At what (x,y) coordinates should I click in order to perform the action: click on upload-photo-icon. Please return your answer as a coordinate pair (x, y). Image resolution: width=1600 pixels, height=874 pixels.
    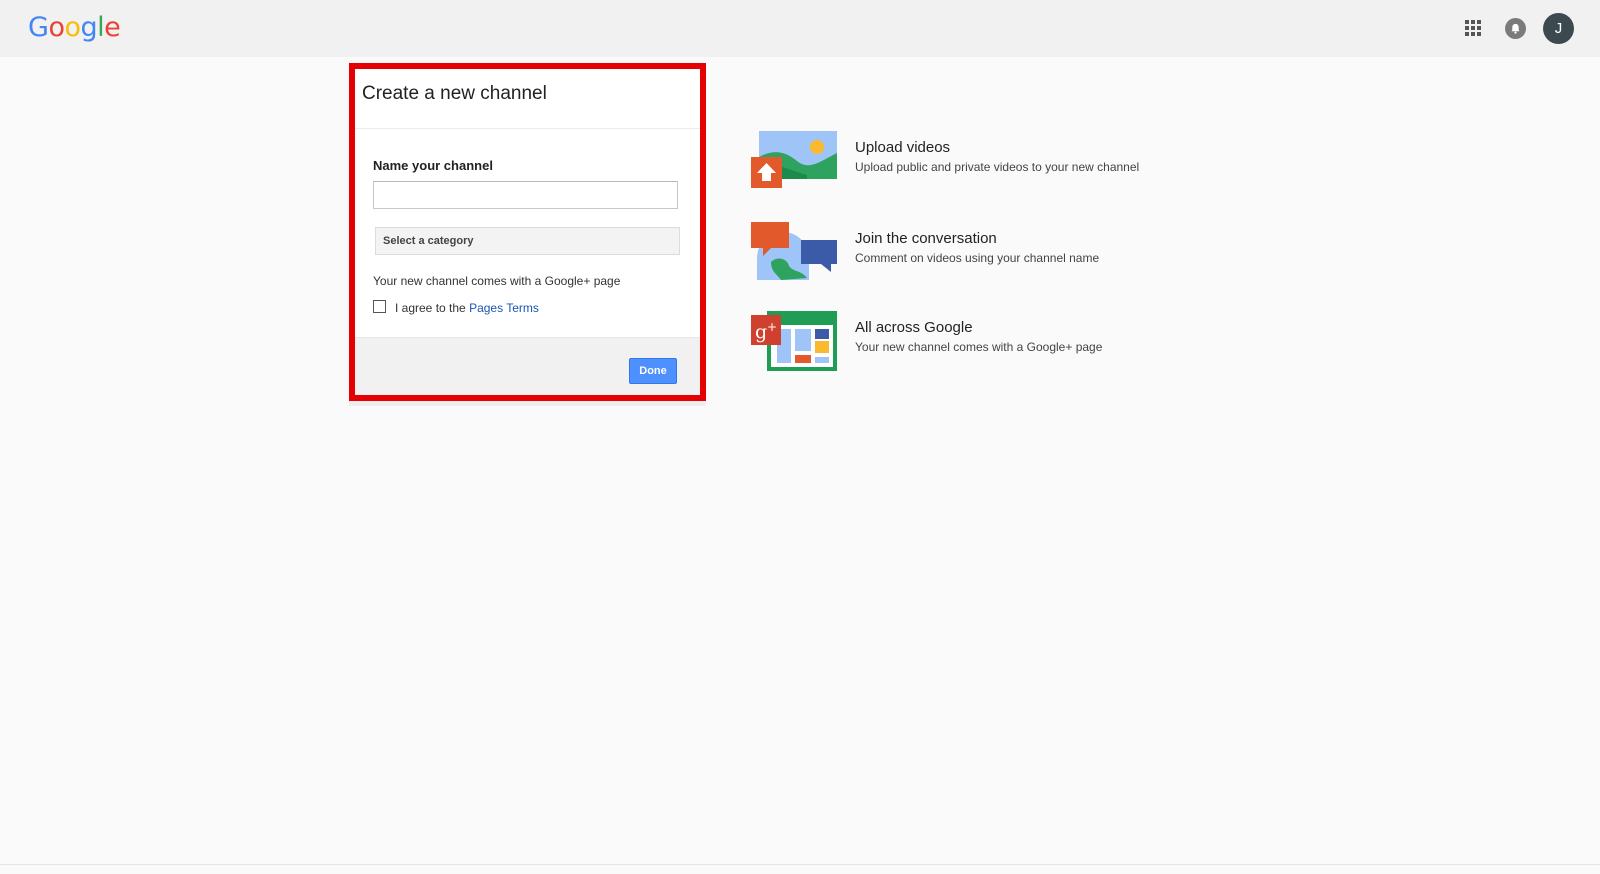
    Looking at the image, I should click on (794, 161).